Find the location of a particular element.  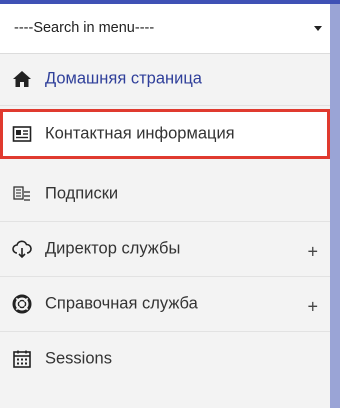

home-icon is located at coordinates (22, 79).